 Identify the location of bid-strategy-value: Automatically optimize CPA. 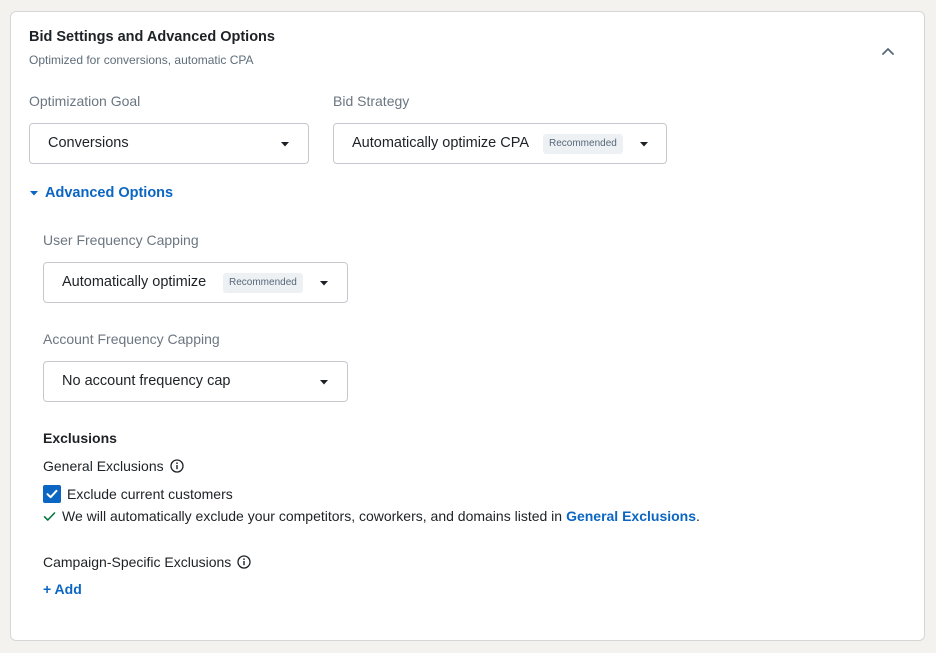
(441, 143).